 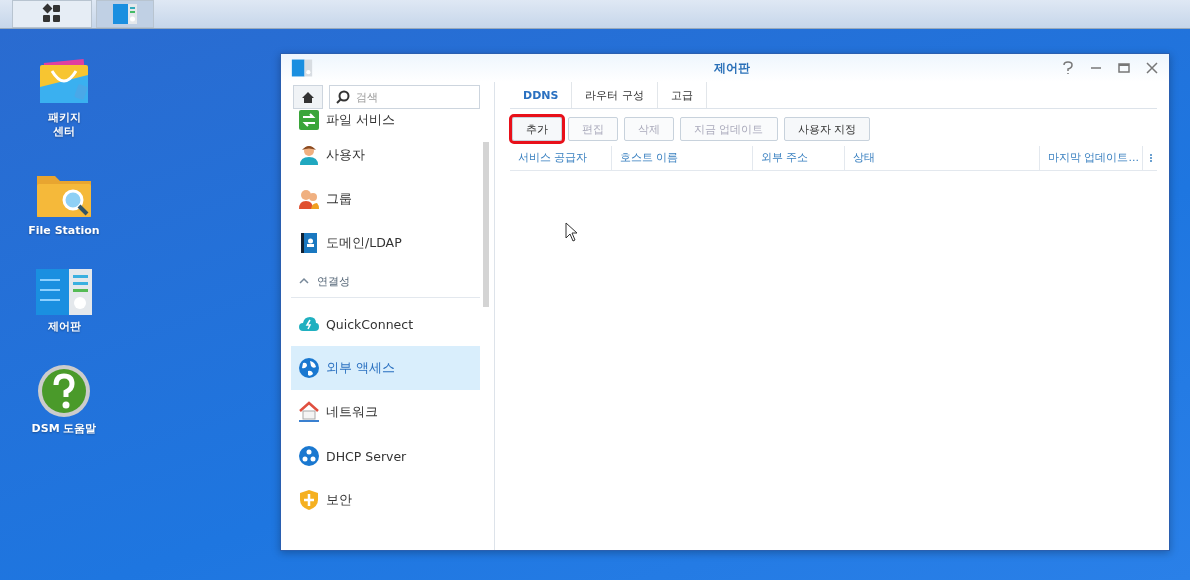 I want to click on column-header: 서비스 공급자, so click(x=561, y=158).